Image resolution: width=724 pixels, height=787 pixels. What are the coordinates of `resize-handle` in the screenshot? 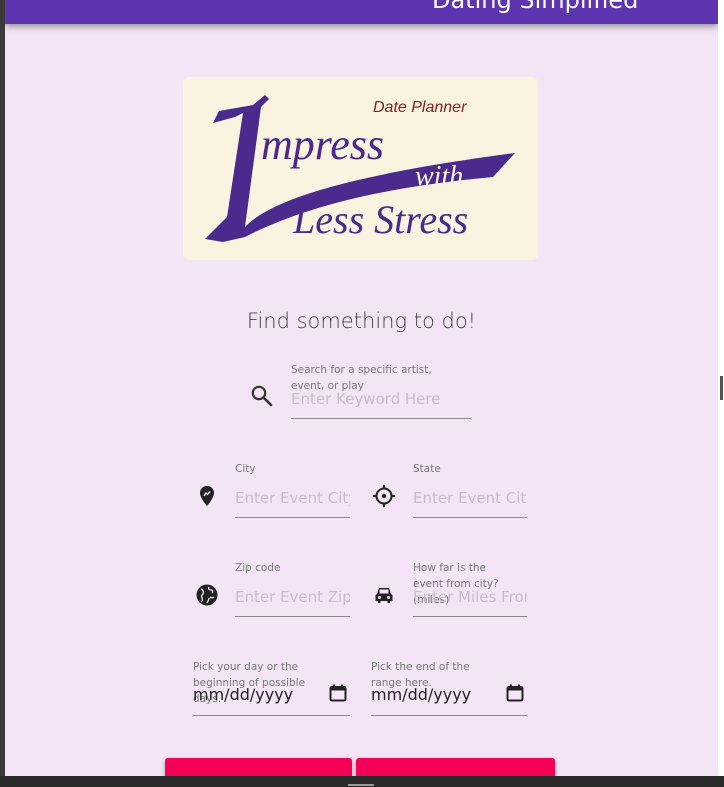 It's located at (361, 785).